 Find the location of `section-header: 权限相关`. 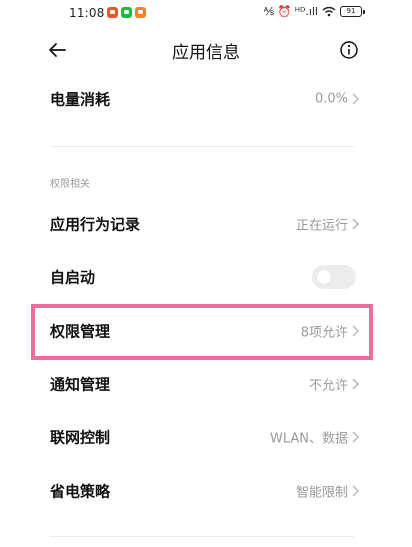

section-header: 权限相关 is located at coordinates (70, 184).